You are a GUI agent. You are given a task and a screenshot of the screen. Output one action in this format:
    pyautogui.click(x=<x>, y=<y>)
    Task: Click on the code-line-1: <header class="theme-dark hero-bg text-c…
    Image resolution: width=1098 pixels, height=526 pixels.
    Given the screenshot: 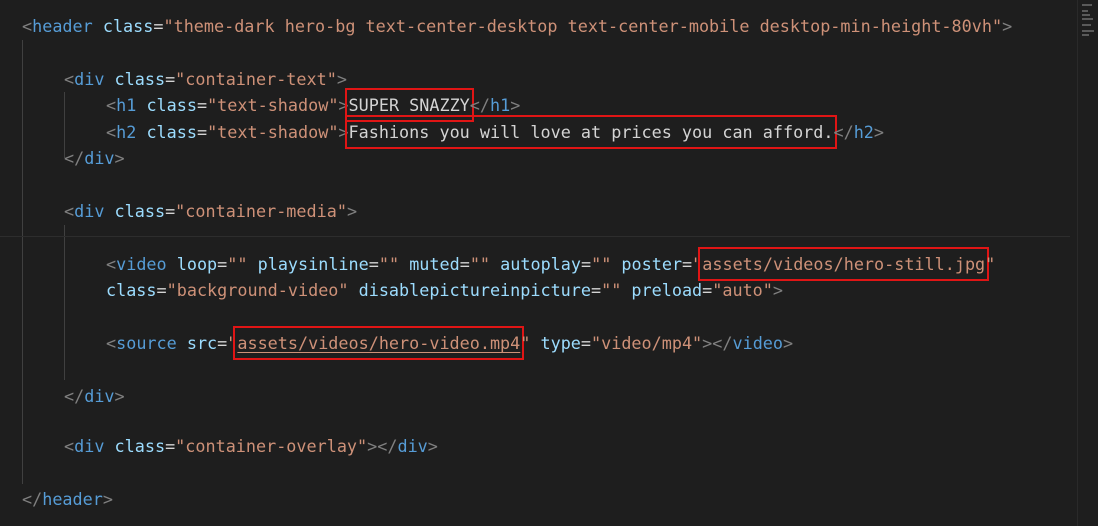 What is the action you would take?
    pyautogui.click(x=517, y=26)
    